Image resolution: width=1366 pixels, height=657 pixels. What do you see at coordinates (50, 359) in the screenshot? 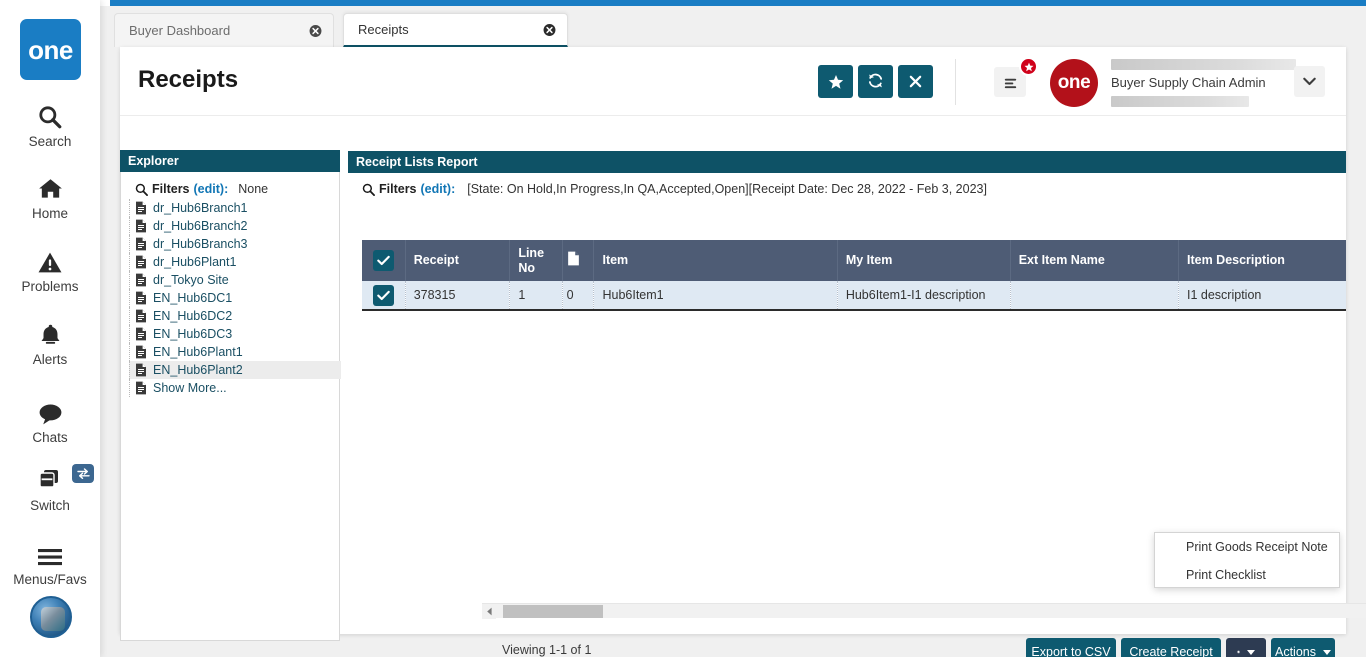
I see `rail-label-alerts: Alerts` at bounding box center [50, 359].